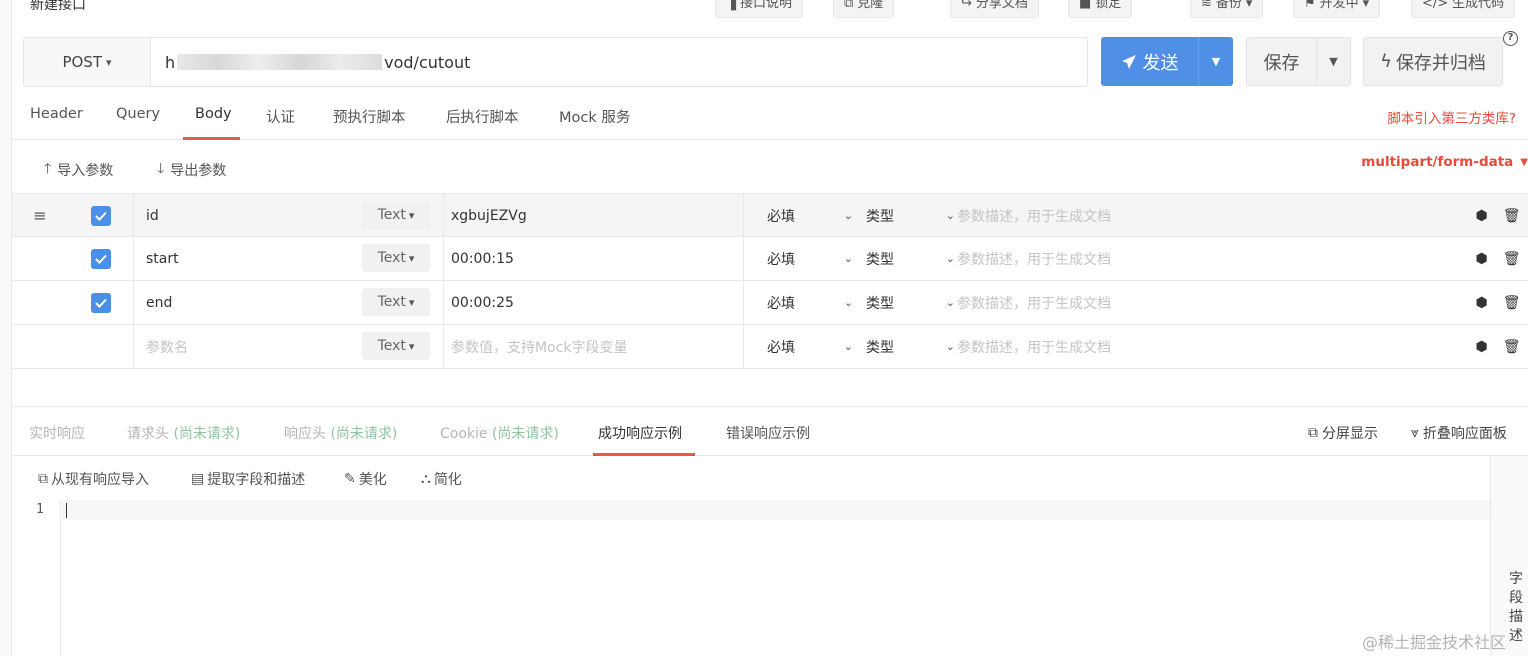  What do you see at coordinates (1085, 5) in the screenshot?
I see `lock-icon: ■` at bounding box center [1085, 5].